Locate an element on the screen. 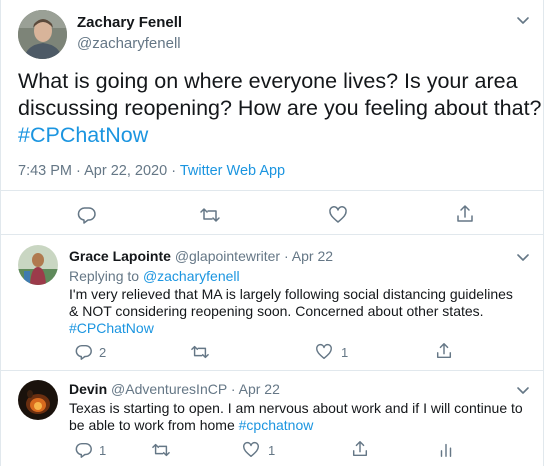 The width and height of the screenshot is (544, 466). reply-button: 1 is located at coordinates (90, 450).